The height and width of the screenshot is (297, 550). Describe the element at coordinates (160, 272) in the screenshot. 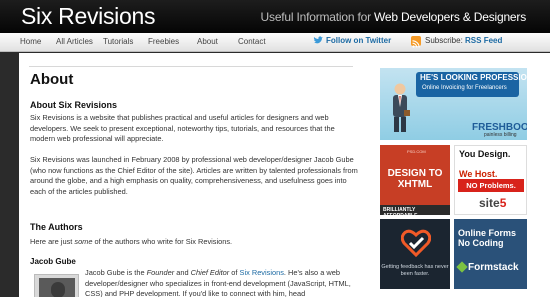

I see `bio-founder: Founder` at that location.